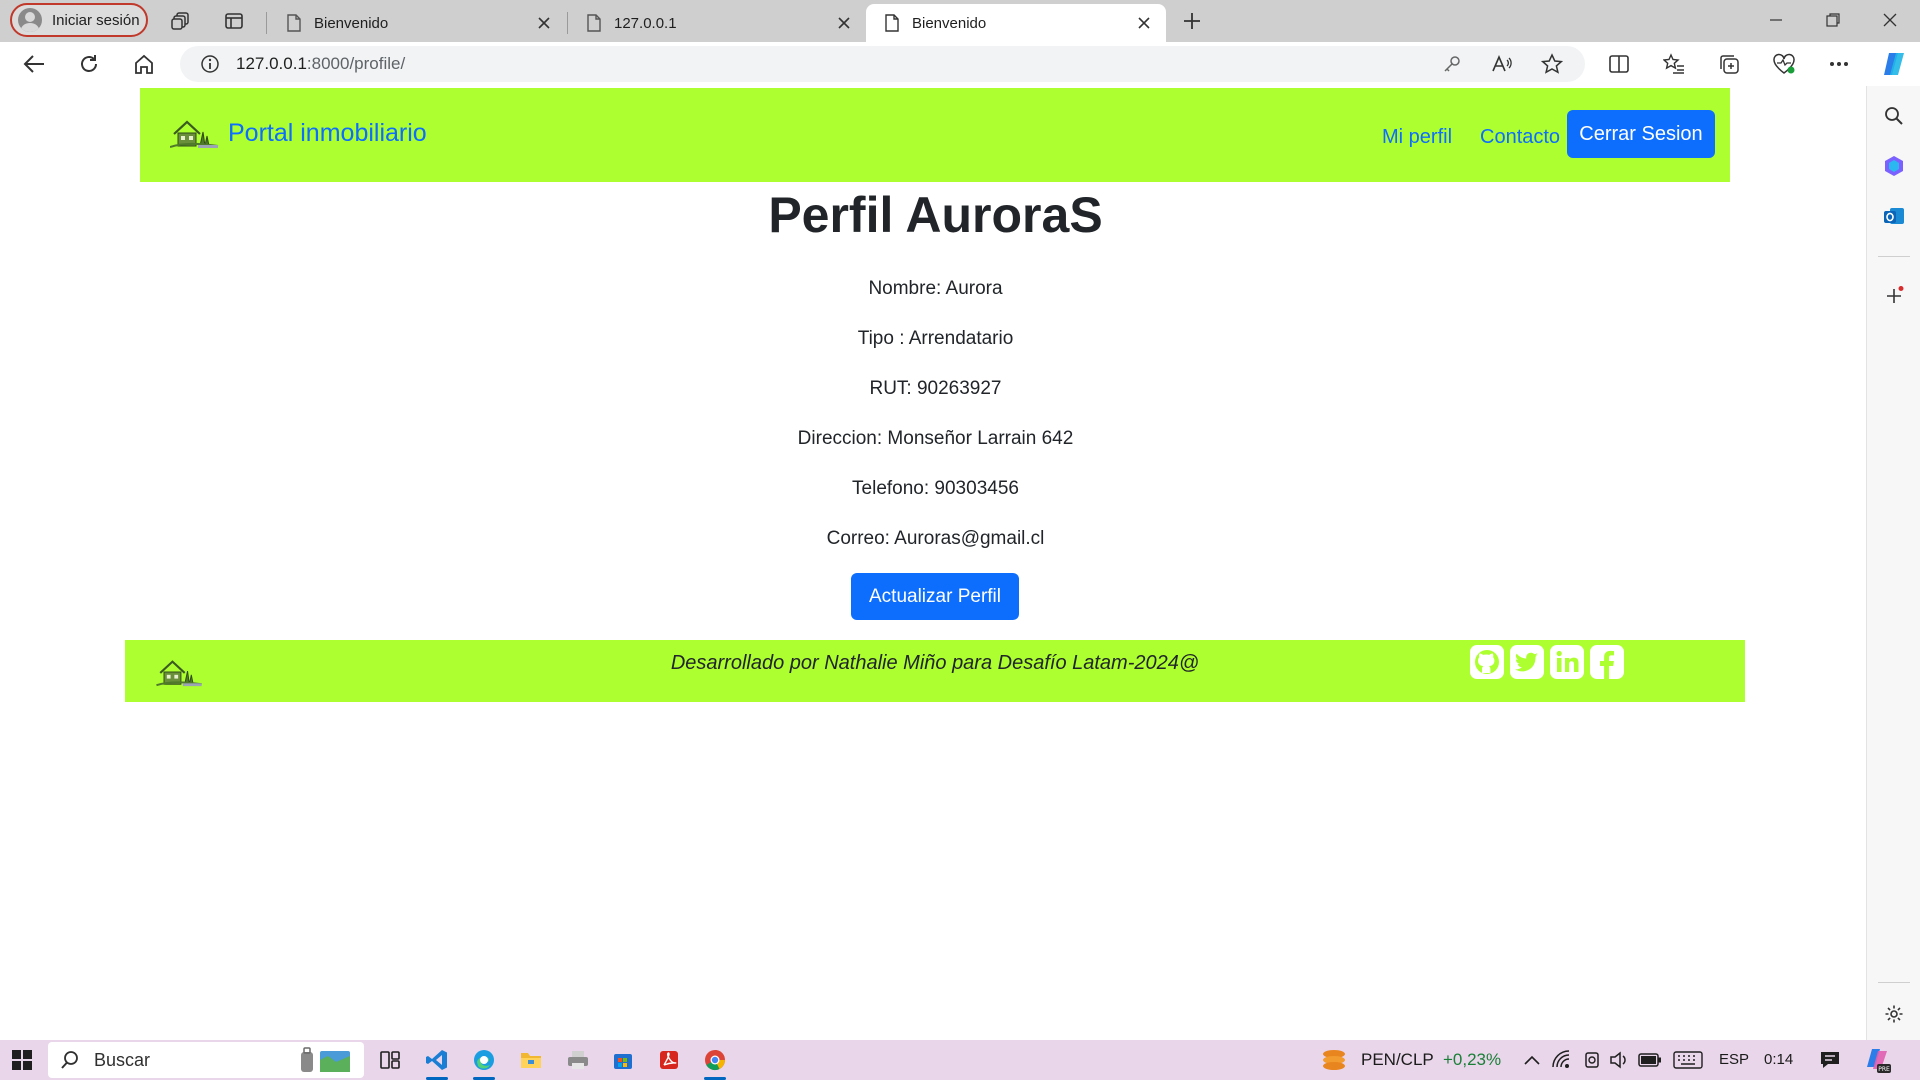 The image size is (1920, 1080). I want to click on volume-control, so click(1620, 1060).